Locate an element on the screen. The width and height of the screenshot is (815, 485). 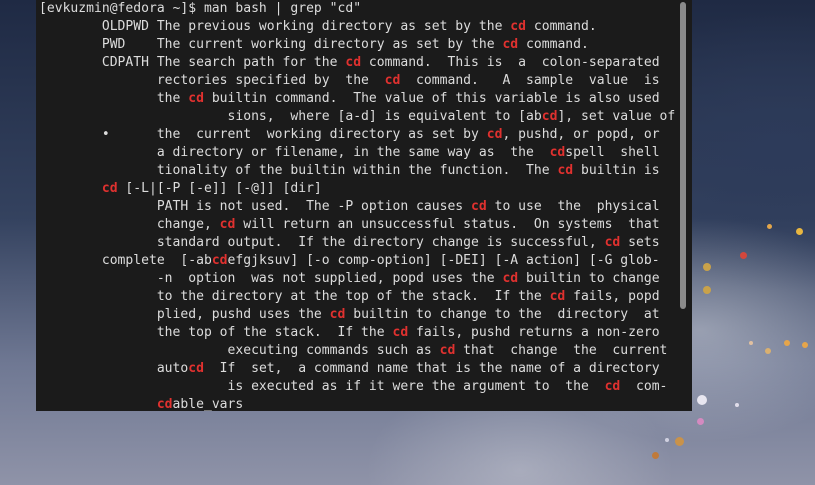
terminal-text: to use the physical is located at coordinates (573, 206).